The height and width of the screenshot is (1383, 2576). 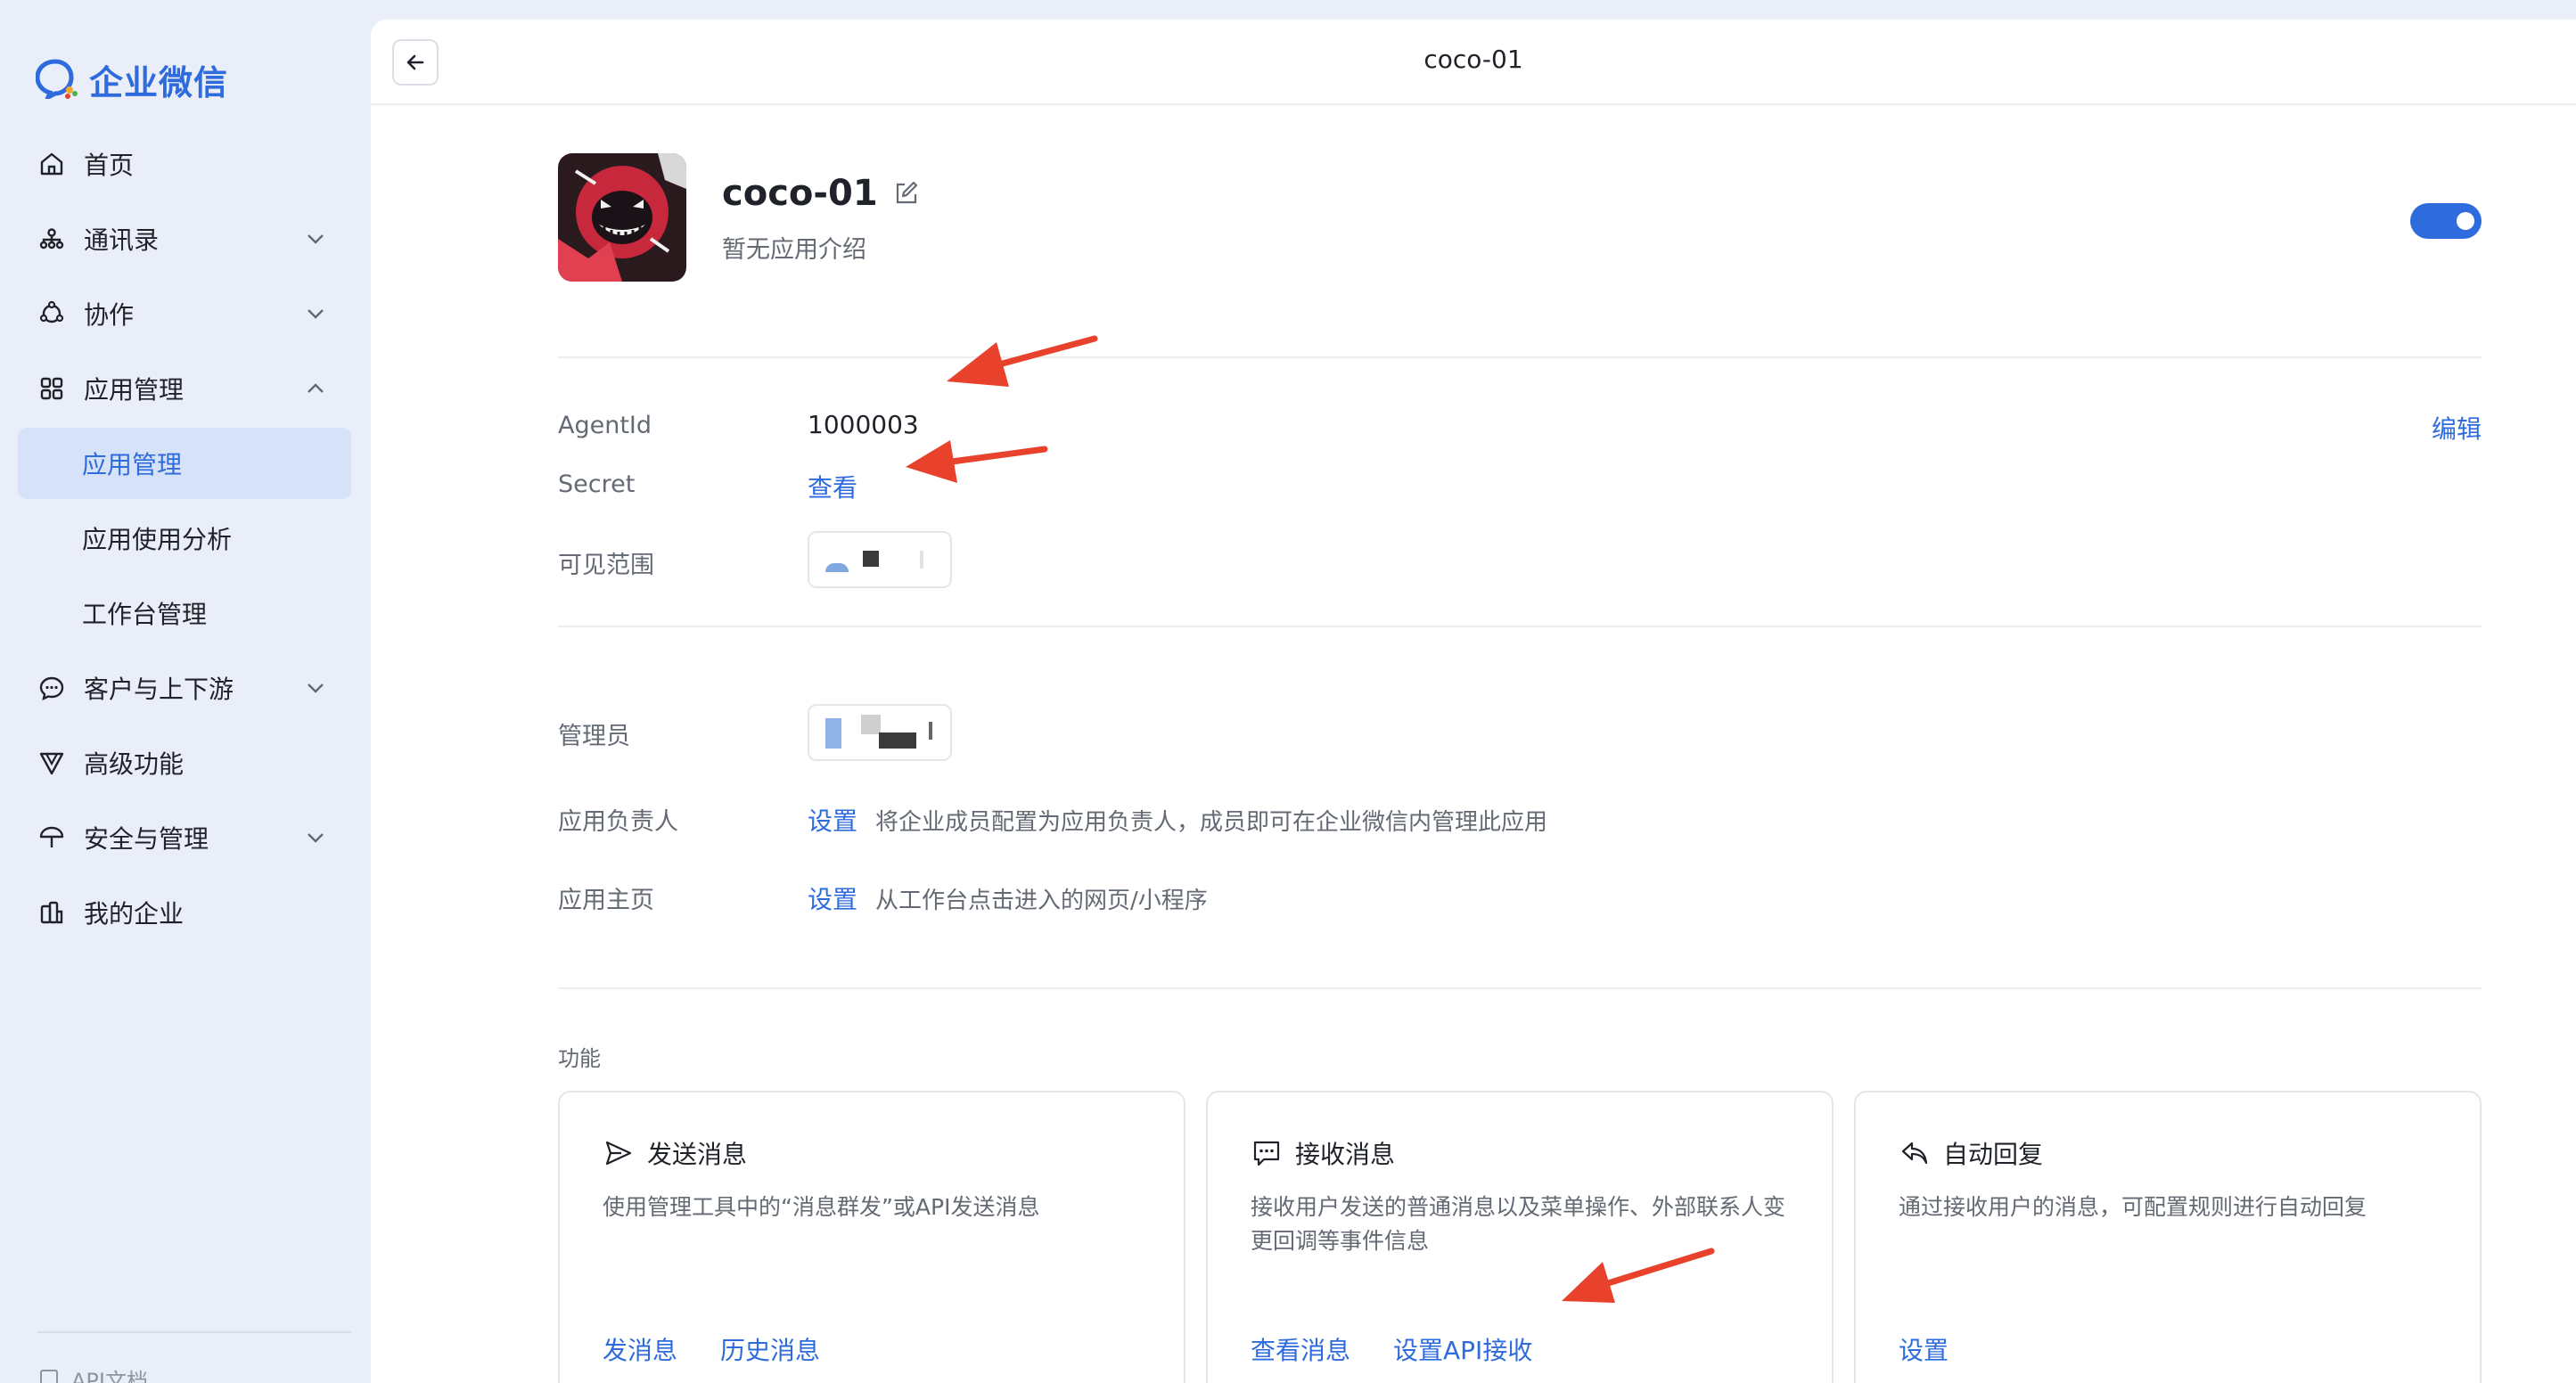 I want to click on topbar: coco-01, so click(x=1473, y=63).